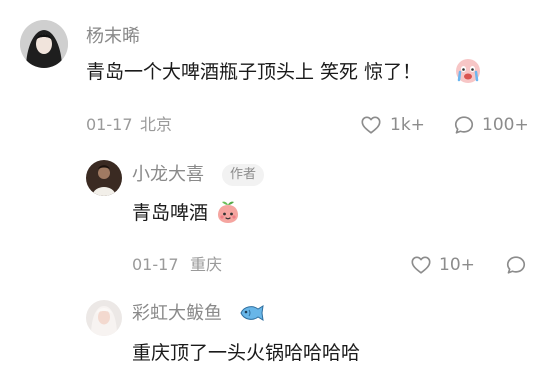  I want to click on comment-username: 彩虹大鲅鱼, so click(177, 314).